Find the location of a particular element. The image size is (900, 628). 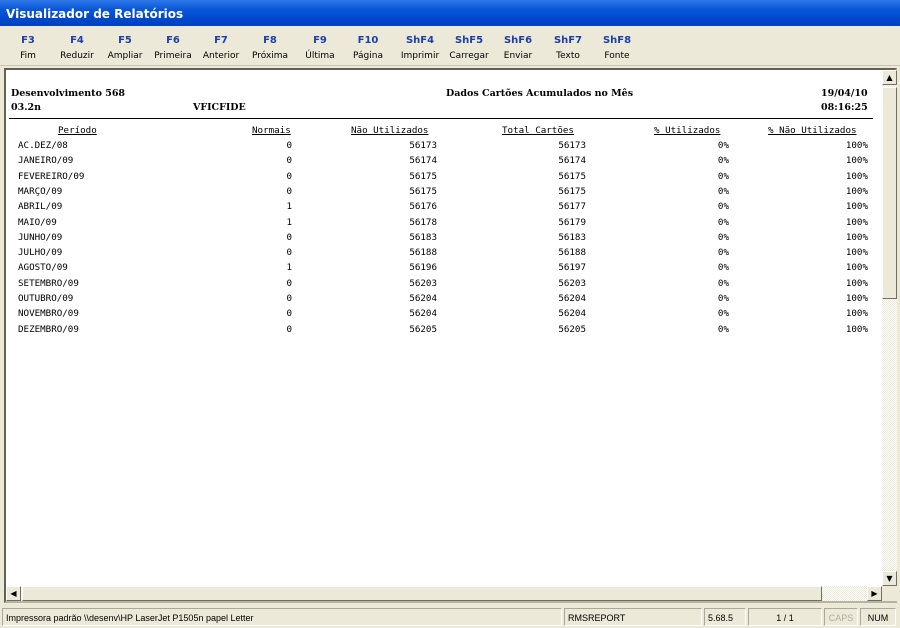

cell-nao-utilizados: 56174 is located at coordinates (423, 161).